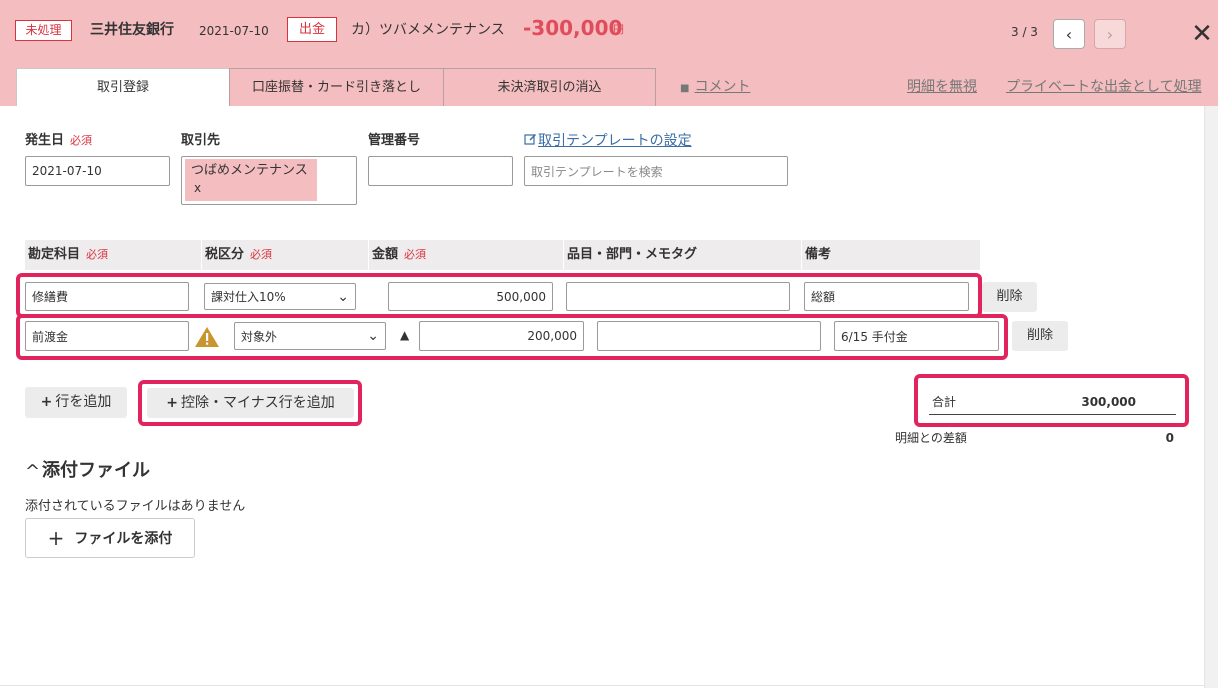 The height and width of the screenshot is (688, 1218). I want to click on partner-tag-label: つばめメンテナンス, so click(249, 170).